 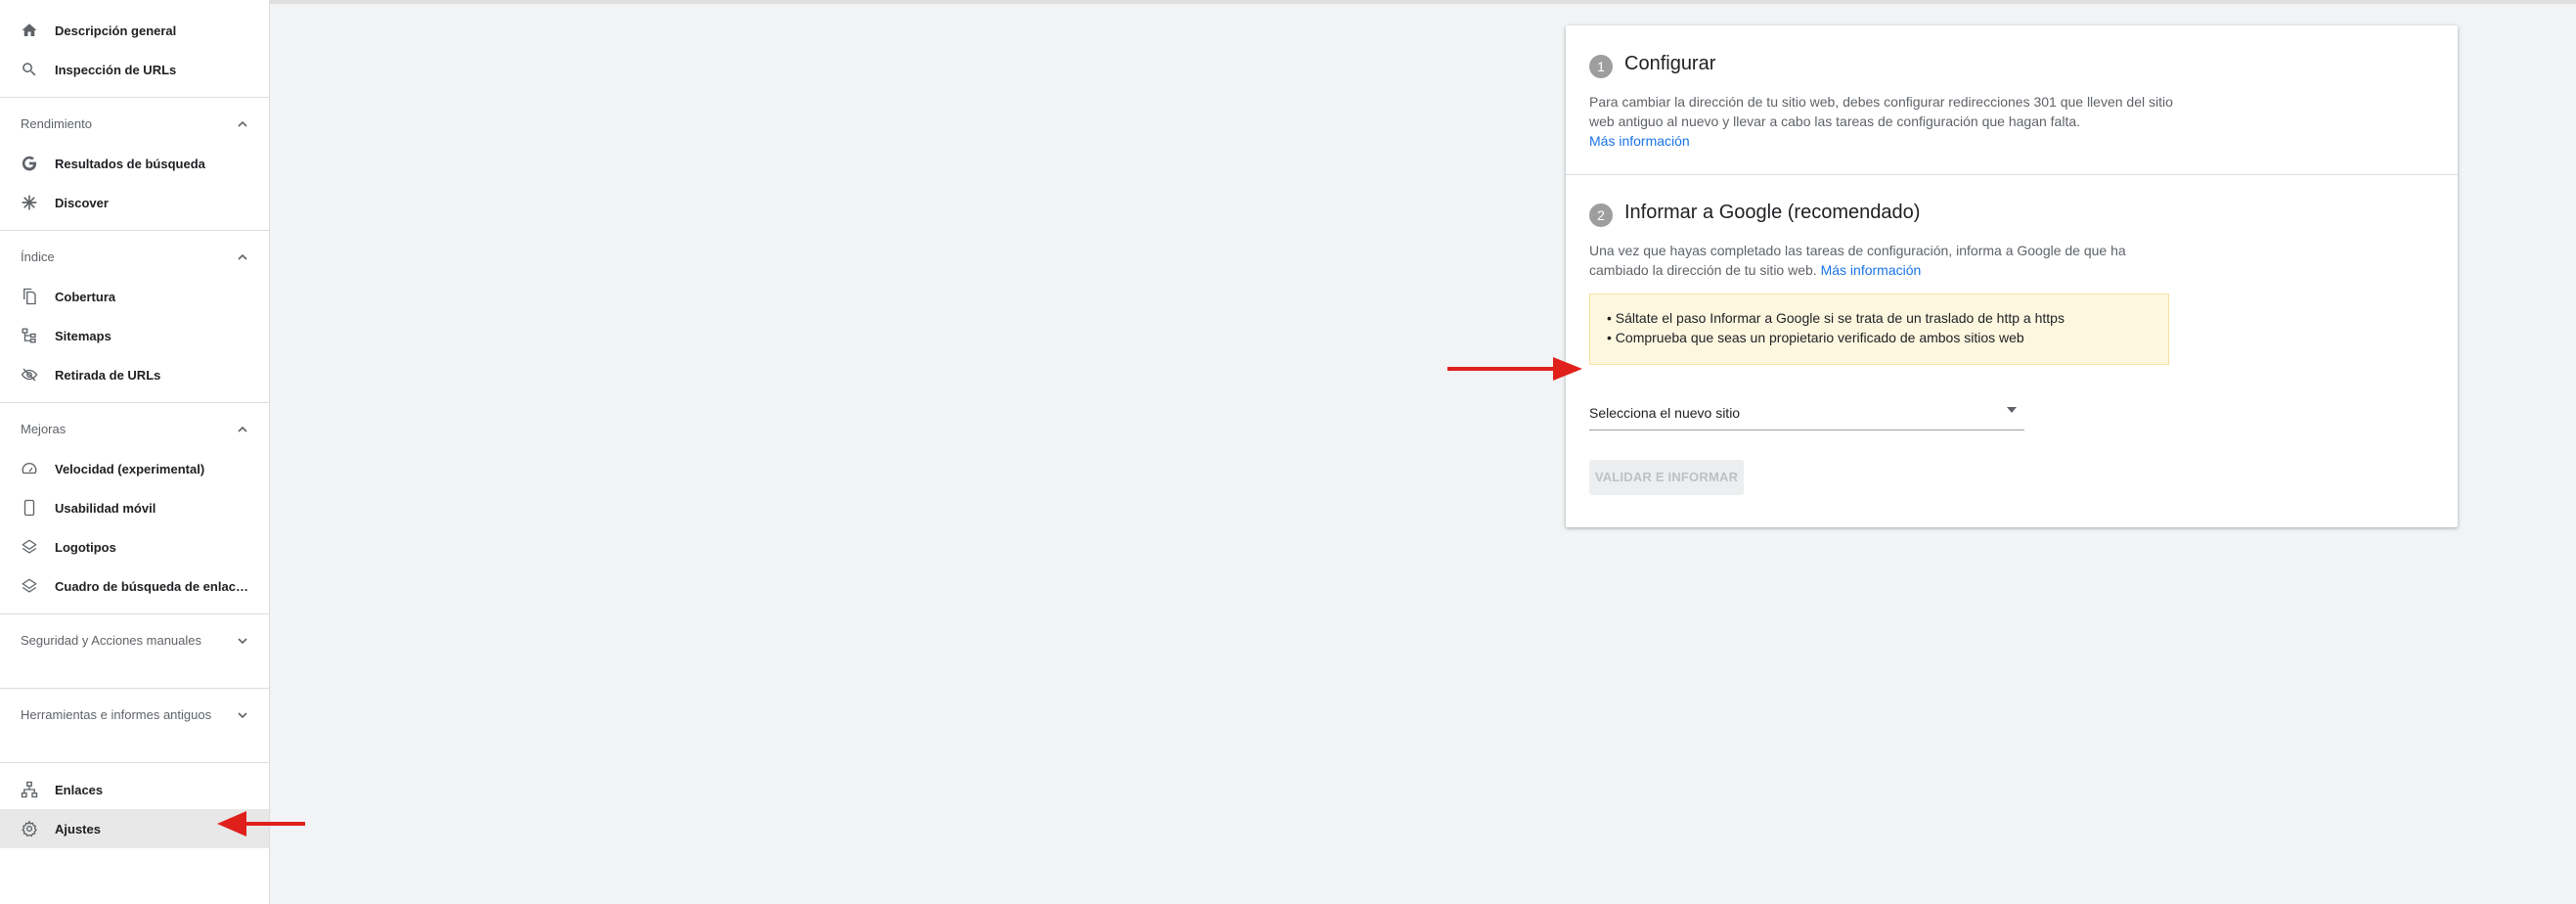 What do you see at coordinates (29, 828) in the screenshot?
I see `gear-icon` at bounding box center [29, 828].